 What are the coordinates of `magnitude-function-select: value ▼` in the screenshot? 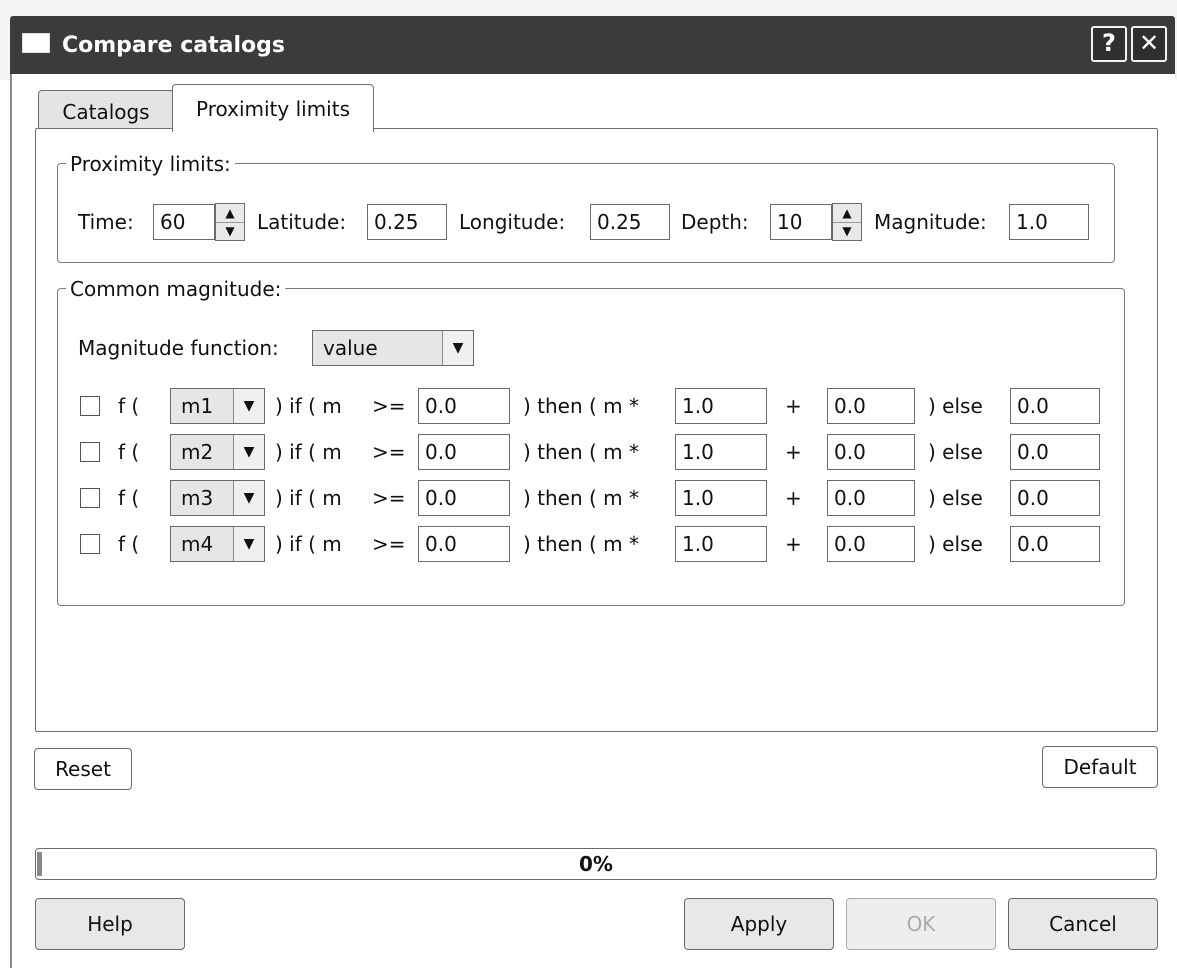 It's located at (393, 348).